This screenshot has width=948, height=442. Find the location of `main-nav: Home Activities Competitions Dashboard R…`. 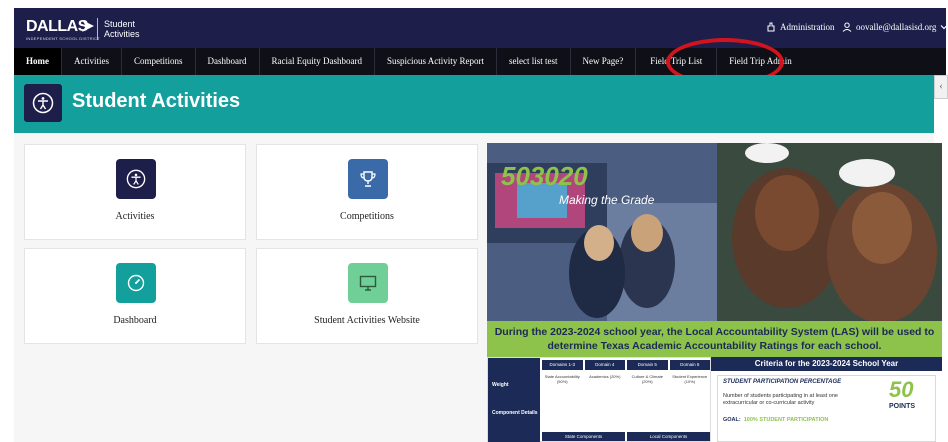

main-nav: Home Activities Competitions Dashboard R… is located at coordinates (480, 61).